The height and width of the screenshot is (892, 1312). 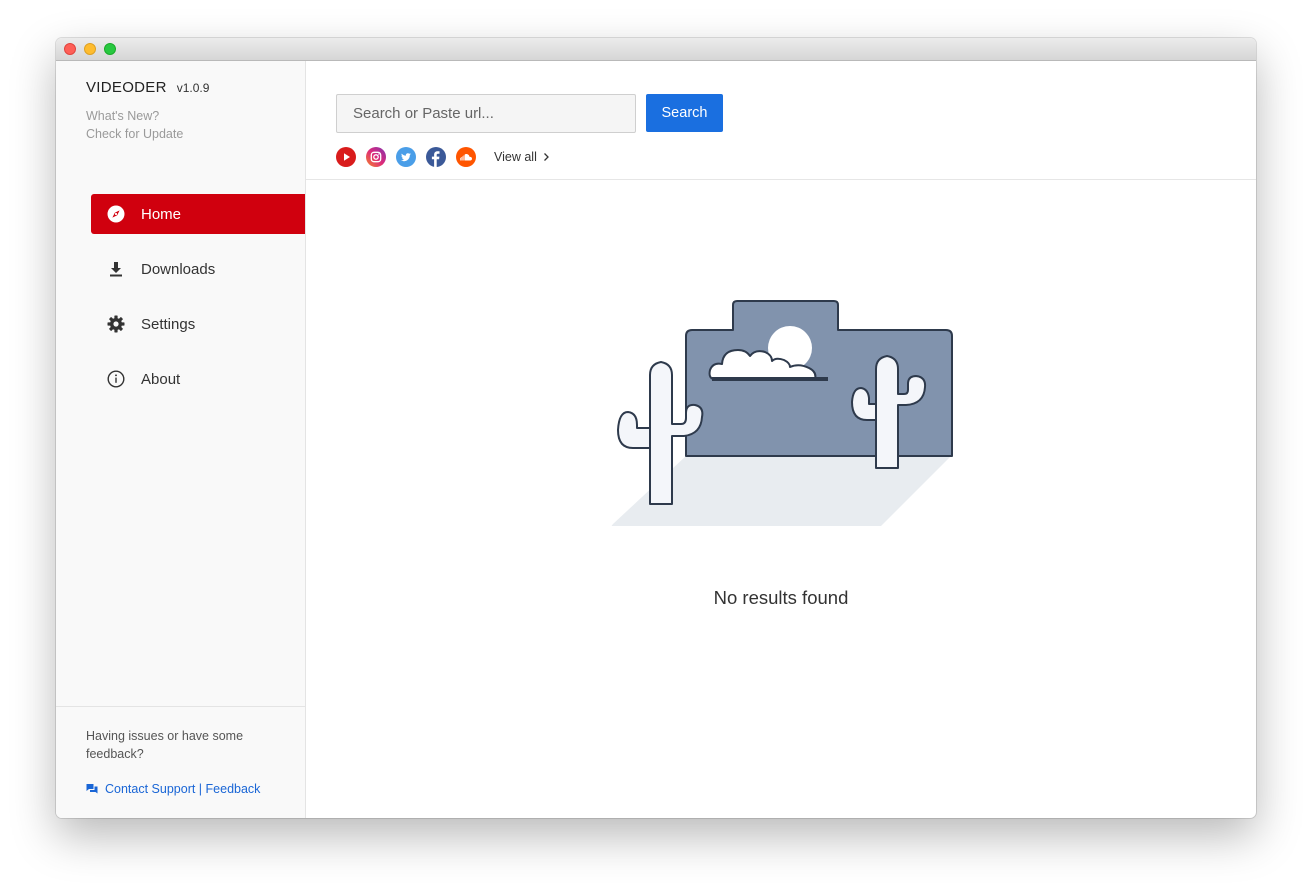 What do you see at coordinates (168, 324) in the screenshot?
I see `nav-label-settings: Settings` at bounding box center [168, 324].